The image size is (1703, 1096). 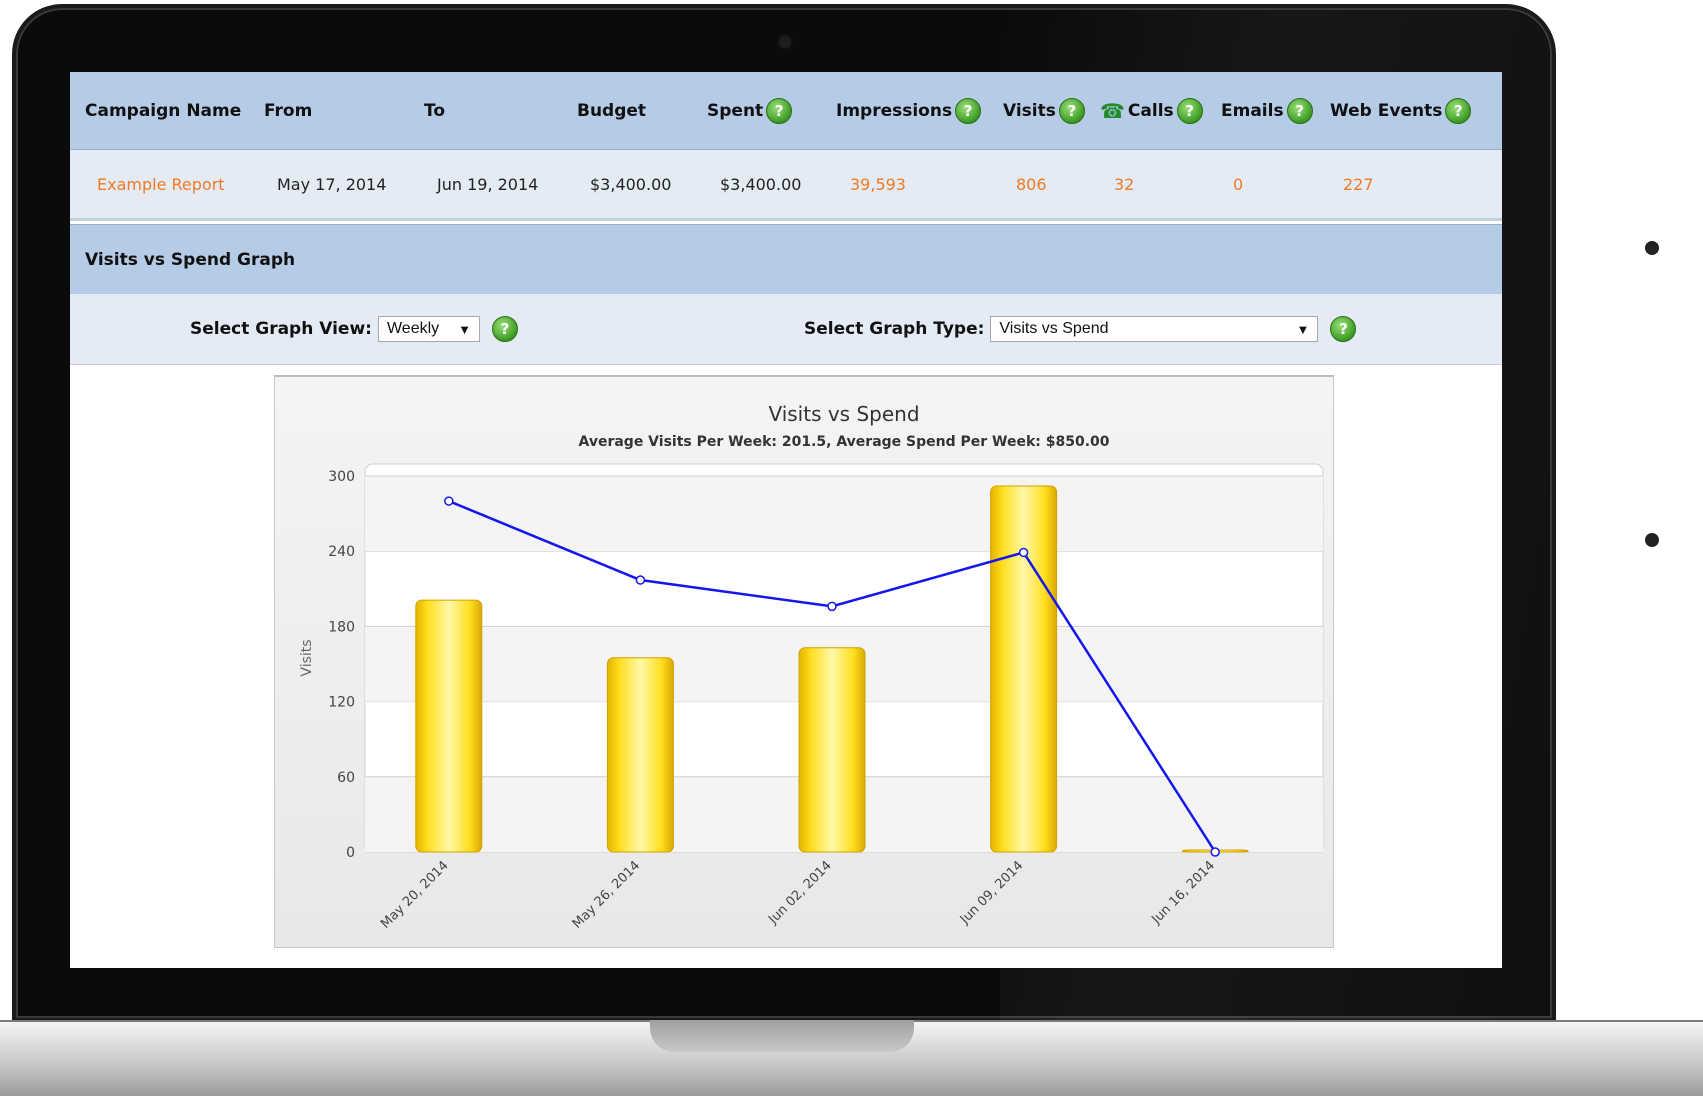 I want to click on header-to: To, so click(x=435, y=110).